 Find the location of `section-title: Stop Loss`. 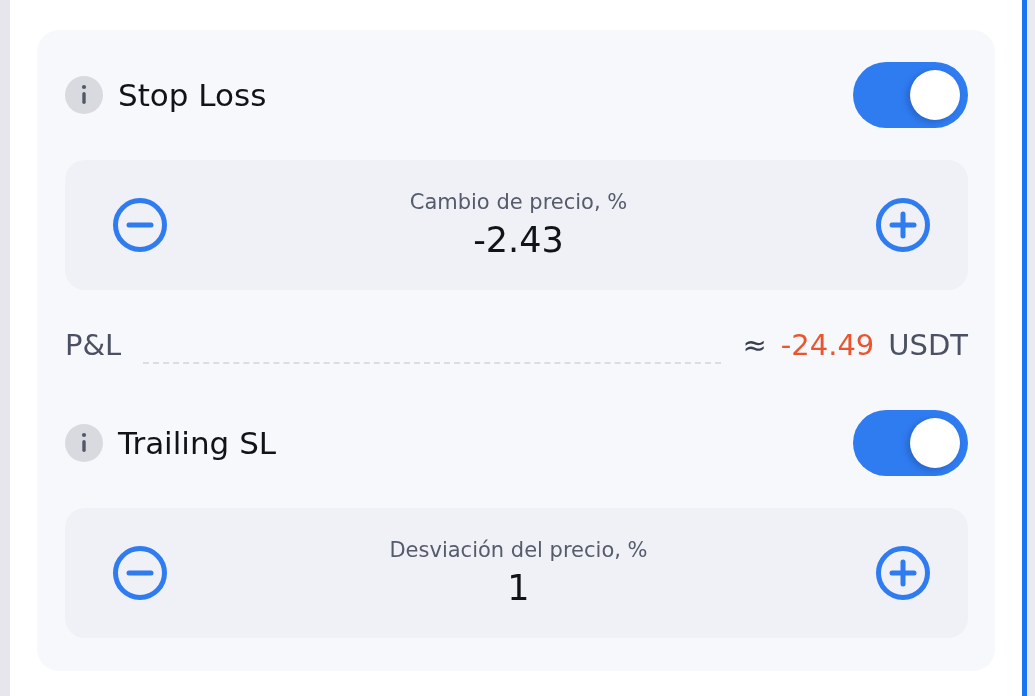

section-title: Stop Loss is located at coordinates (193, 95).